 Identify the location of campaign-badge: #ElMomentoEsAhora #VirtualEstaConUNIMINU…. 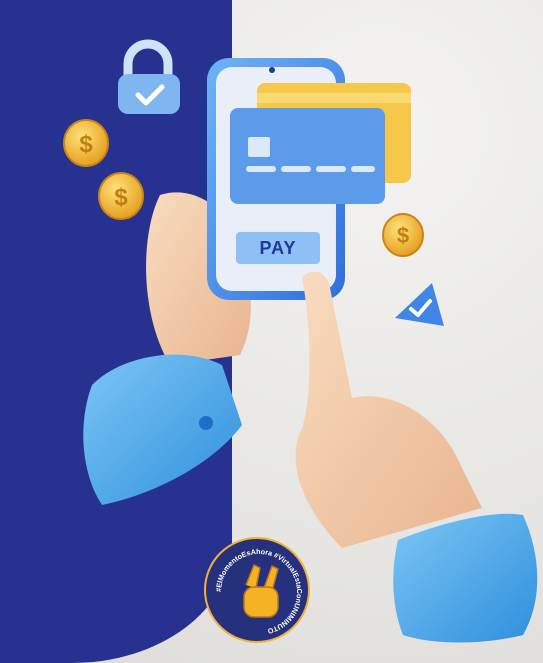
(257, 590).